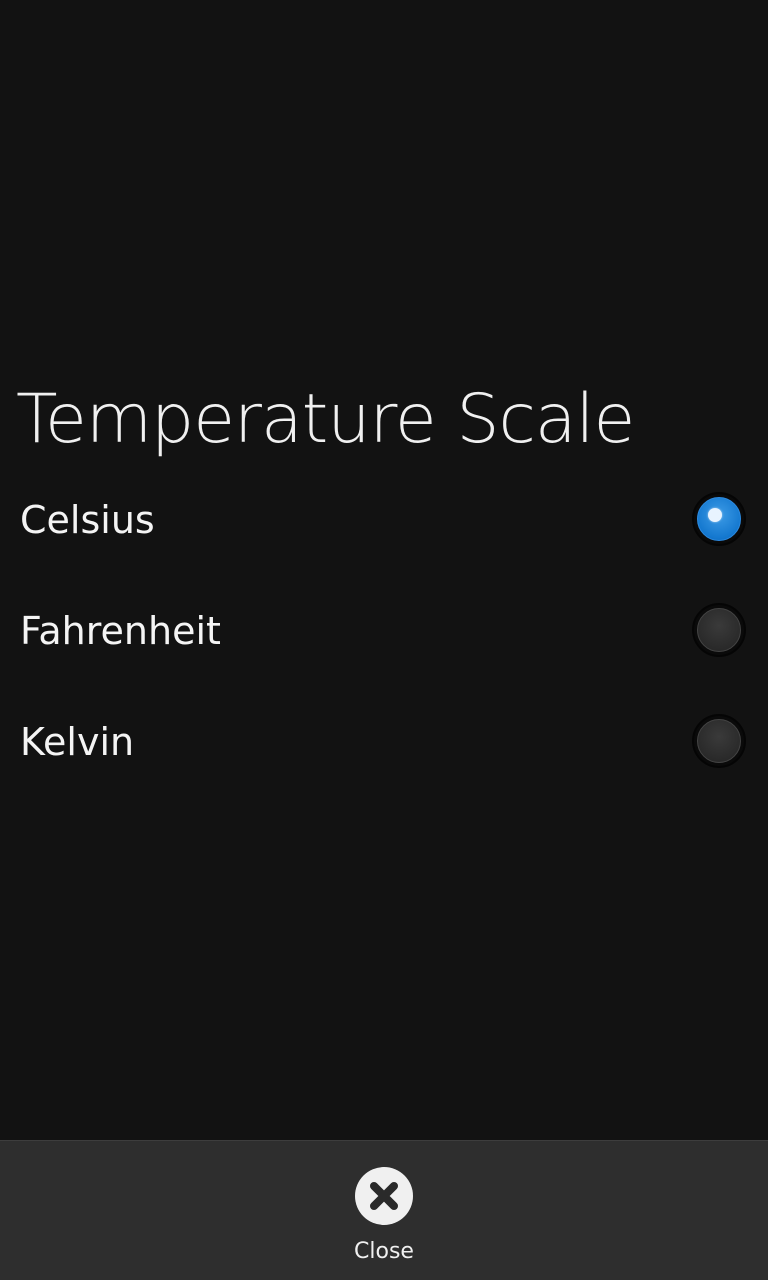 This screenshot has height=1280, width=768. What do you see at coordinates (87, 520) in the screenshot?
I see `option-label: Celsius` at bounding box center [87, 520].